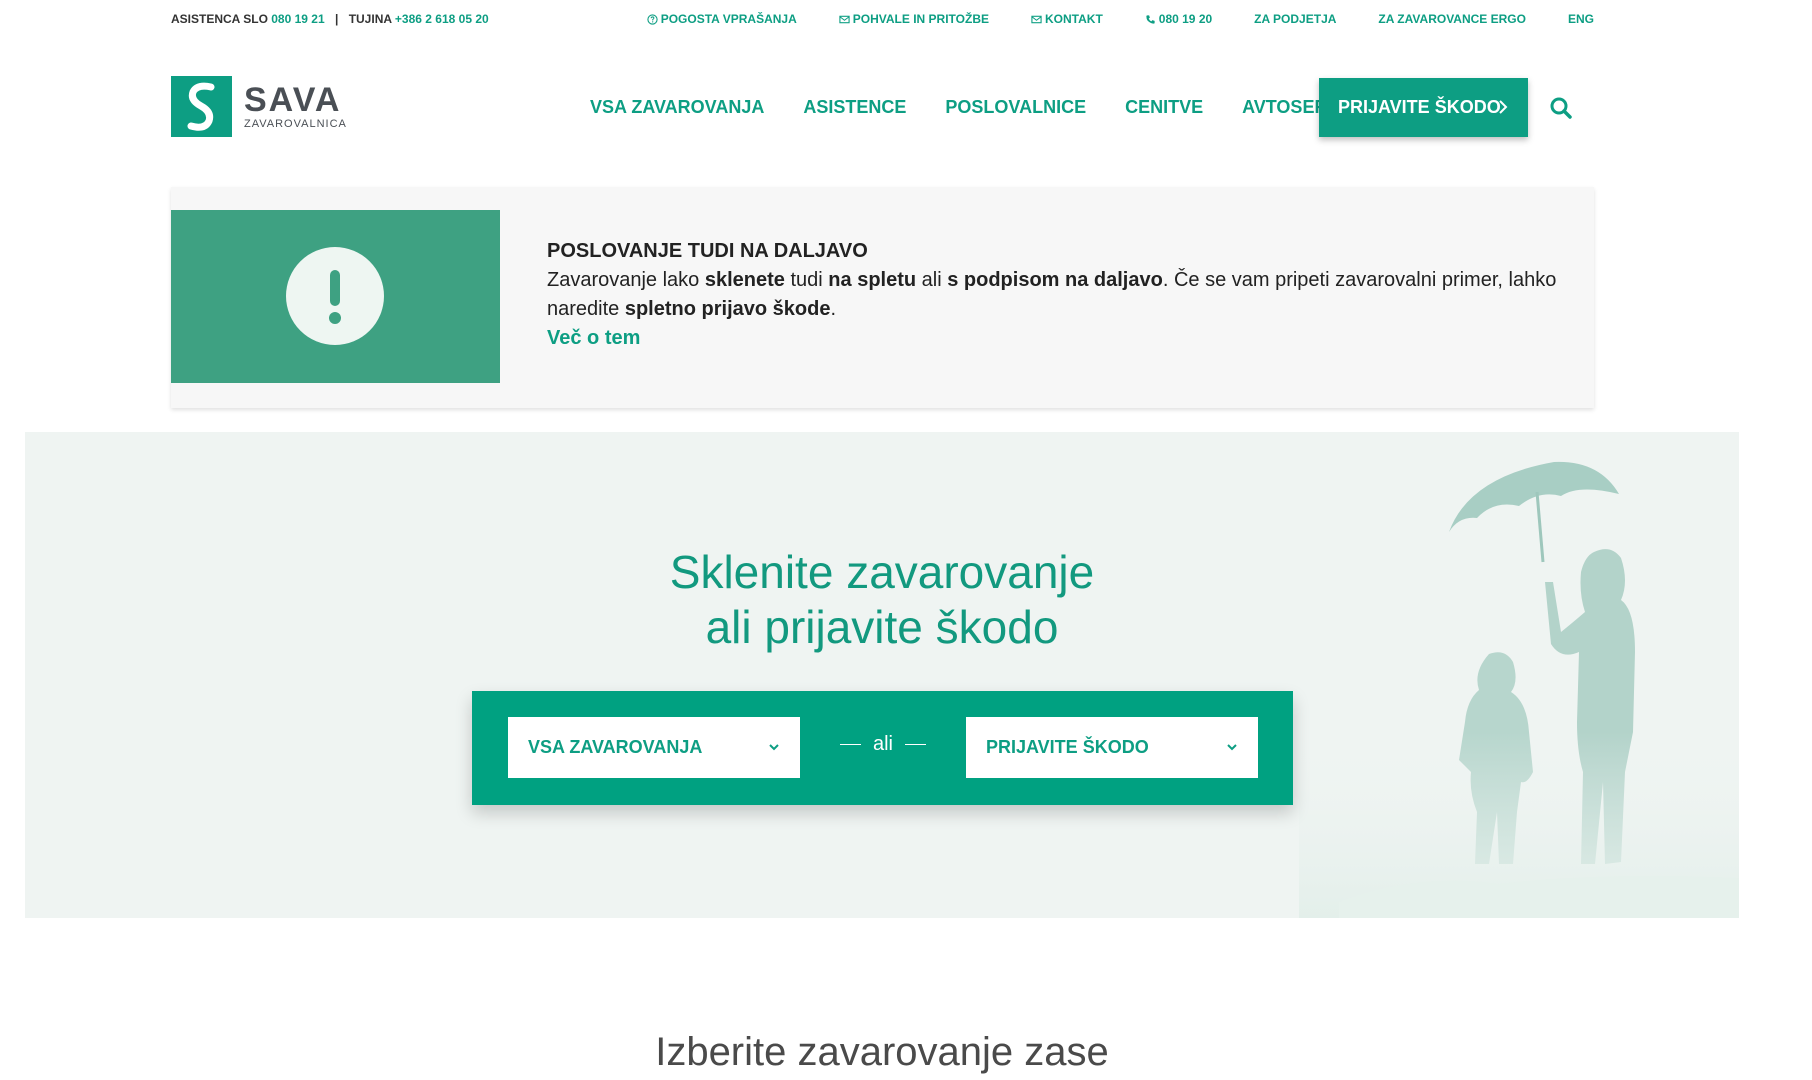 Image resolution: width=1812 pixels, height=1080 pixels. Describe the element at coordinates (652, 19) in the screenshot. I see `question-circle-icon` at that location.